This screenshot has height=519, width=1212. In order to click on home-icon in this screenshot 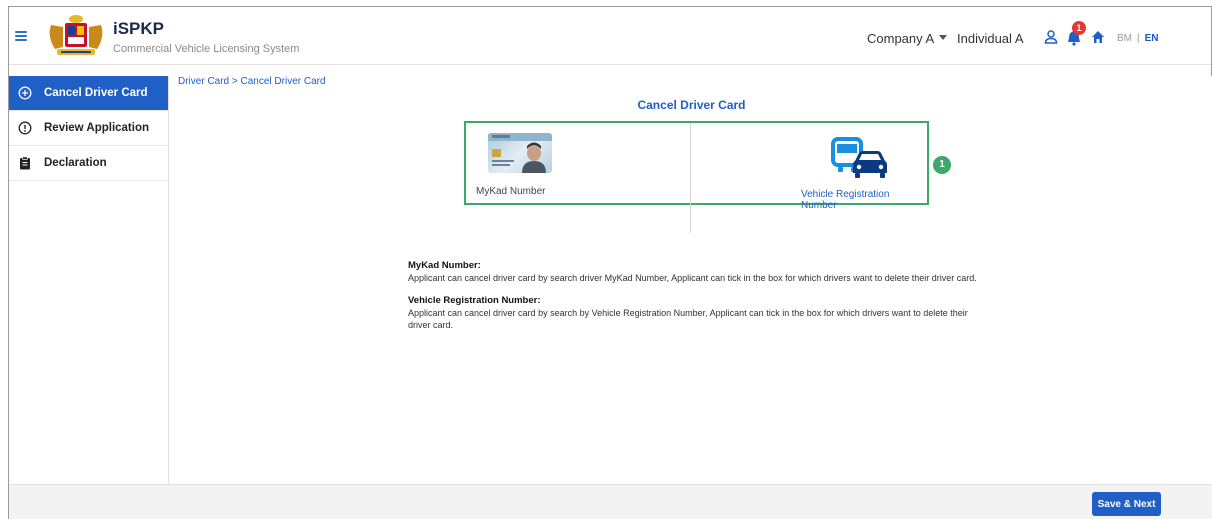, I will do `click(1098, 37)`.